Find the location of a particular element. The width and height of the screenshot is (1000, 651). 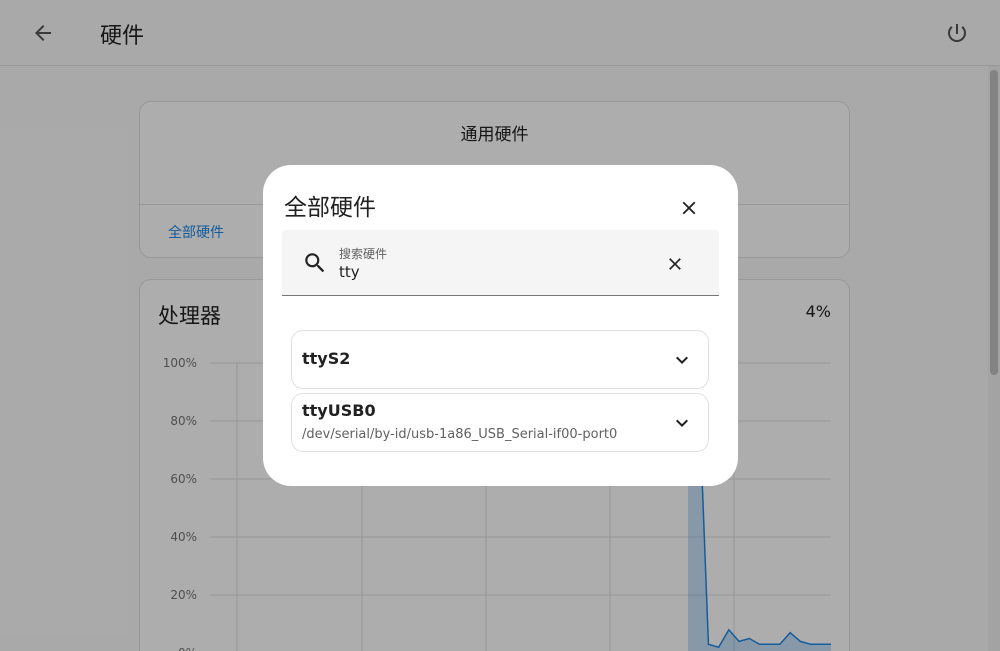

search-input: tty is located at coordinates (349, 272).